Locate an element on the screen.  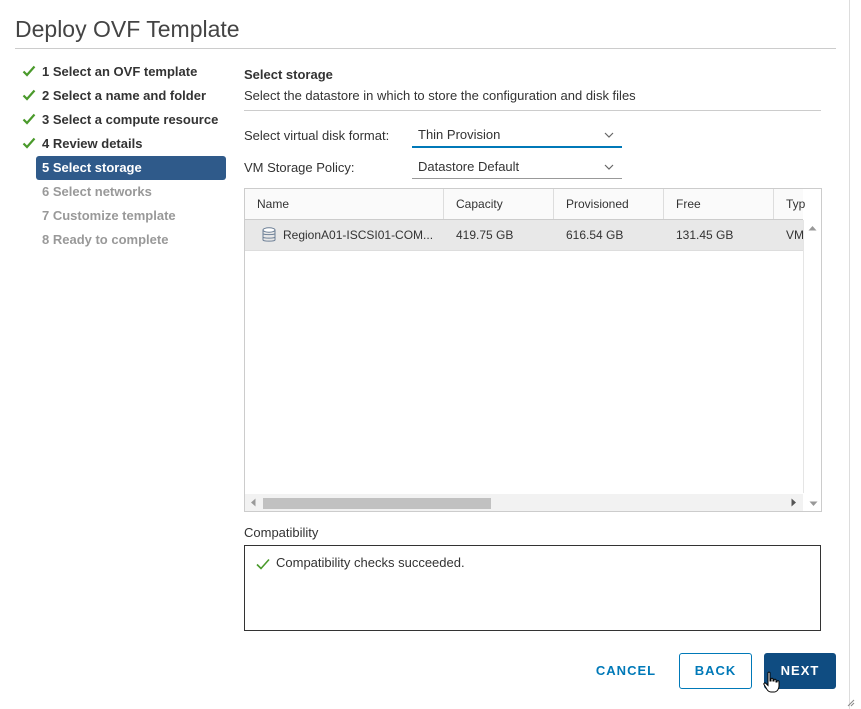
step-label: 5 Select storage is located at coordinates (92, 167).